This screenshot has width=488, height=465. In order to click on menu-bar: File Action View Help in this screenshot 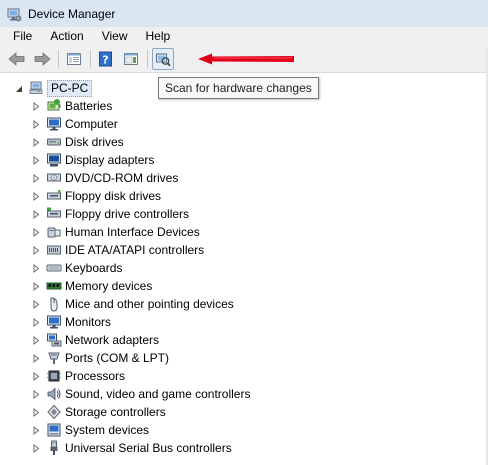, I will do `click(244, 36)`.